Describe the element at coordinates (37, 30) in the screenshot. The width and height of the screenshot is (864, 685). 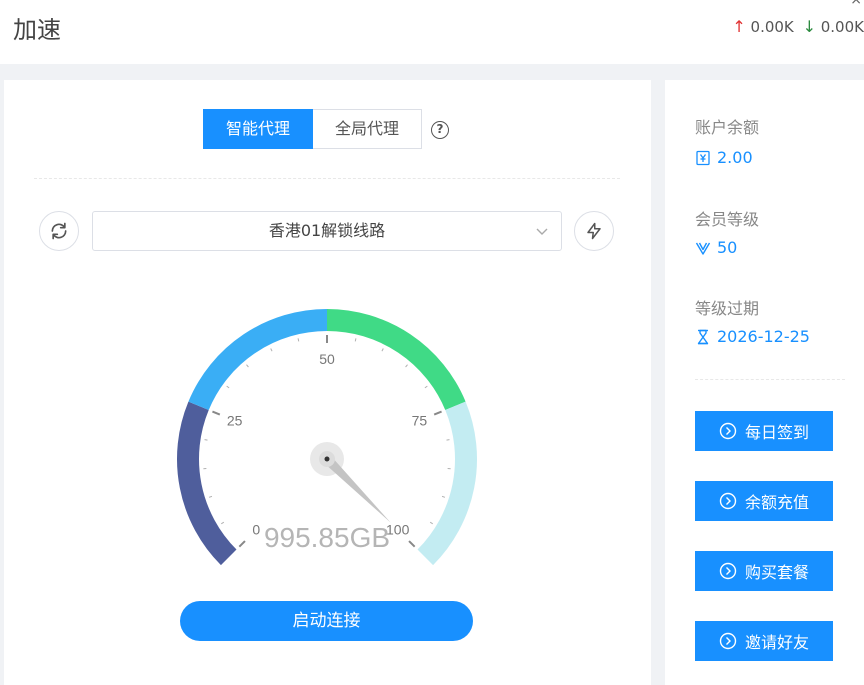
I see `page-title: 加速` at that location.